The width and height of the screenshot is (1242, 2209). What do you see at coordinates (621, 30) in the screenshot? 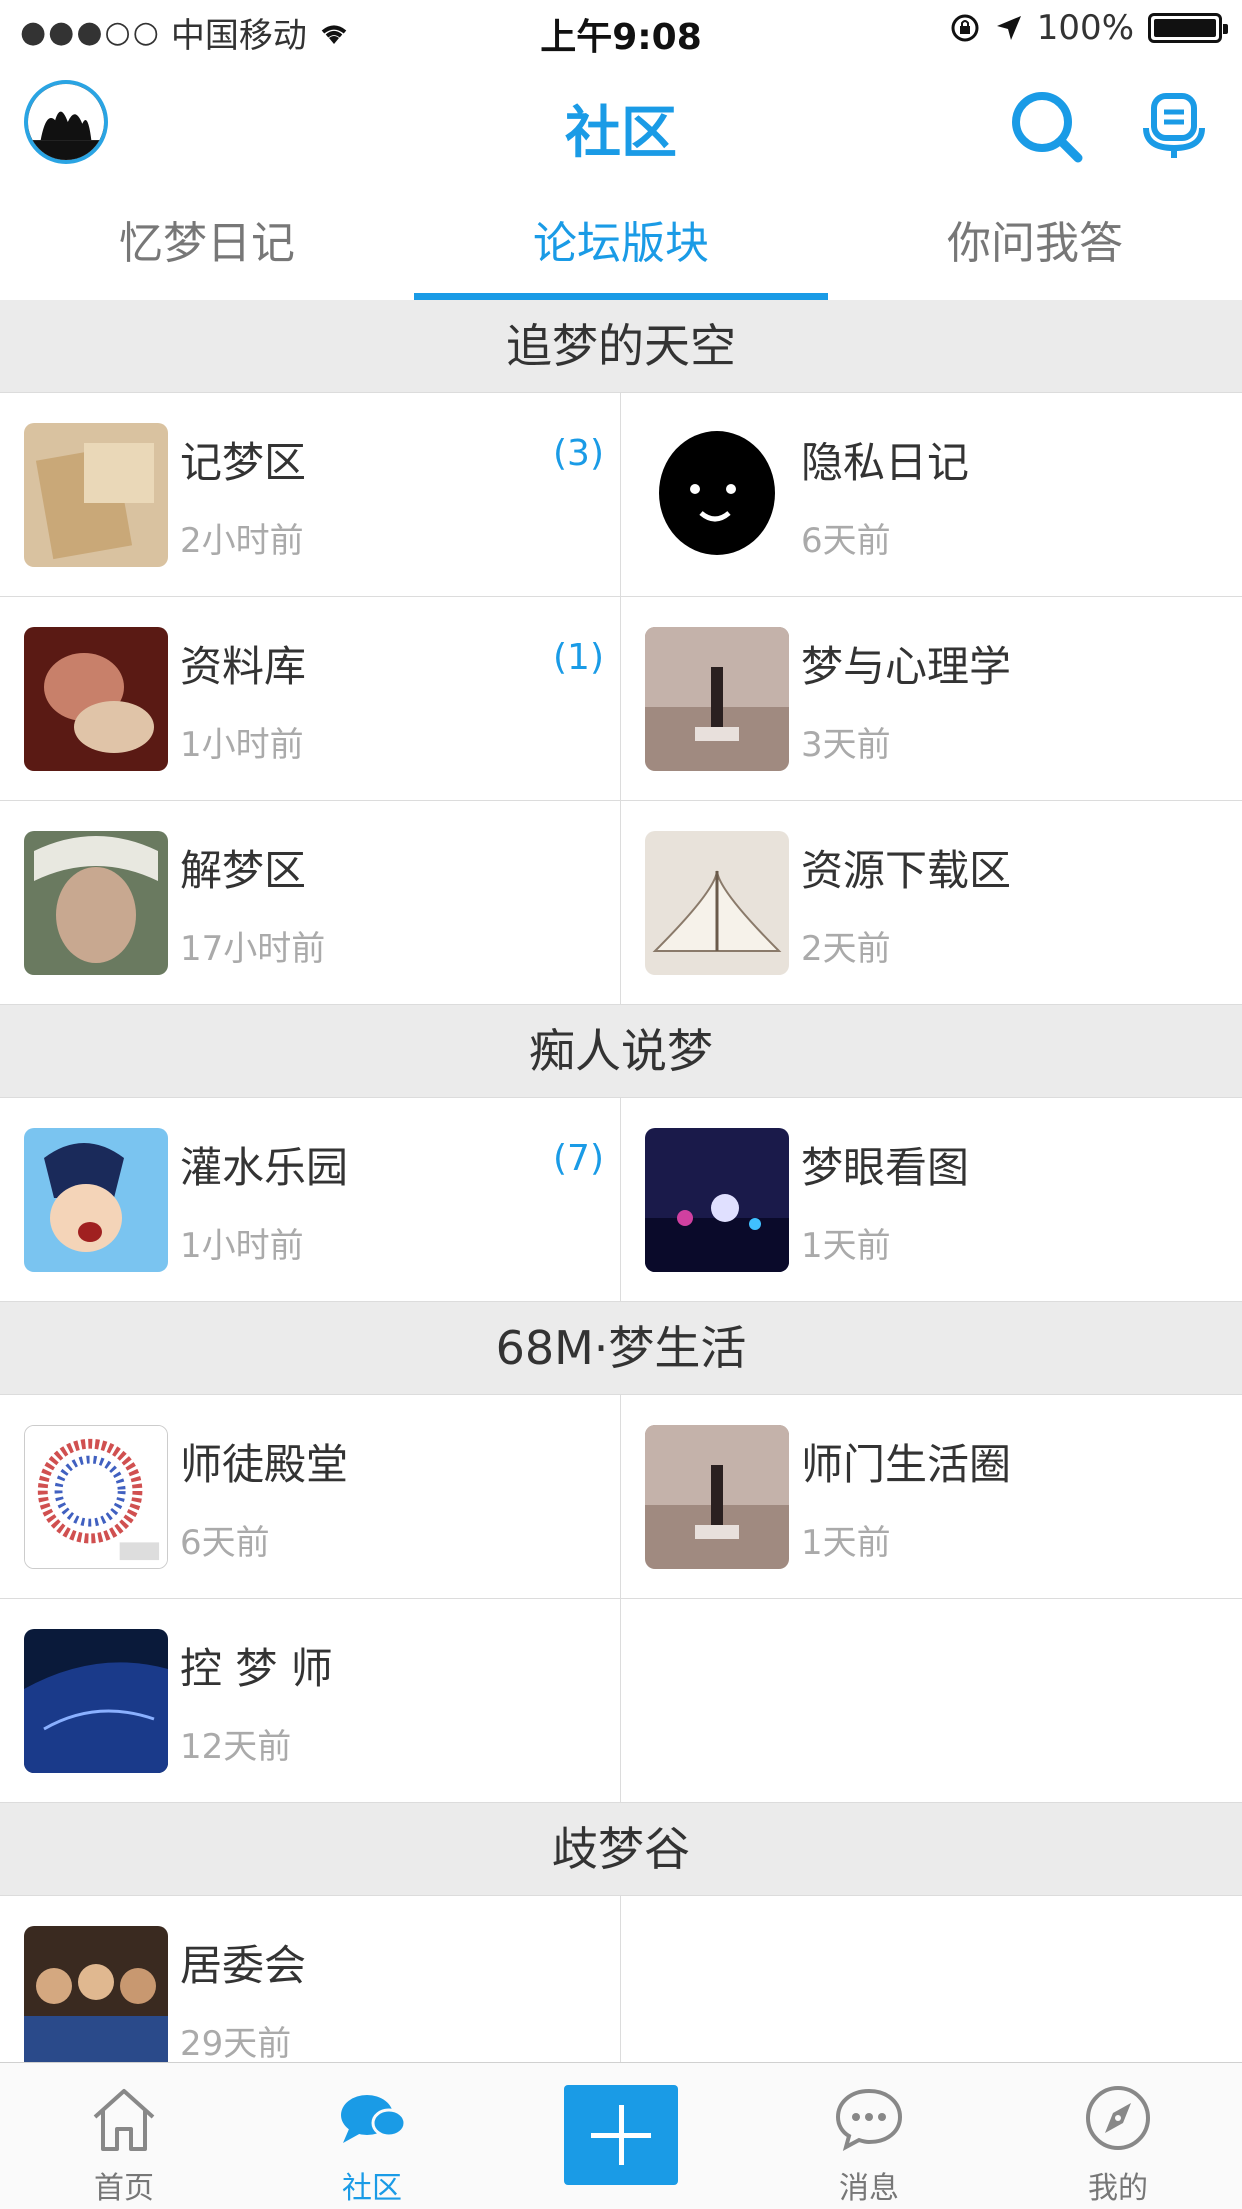
I see `status-bar: ●●●○○ 中国移动 上午9:08 100%` at bounding box center [621, 30].